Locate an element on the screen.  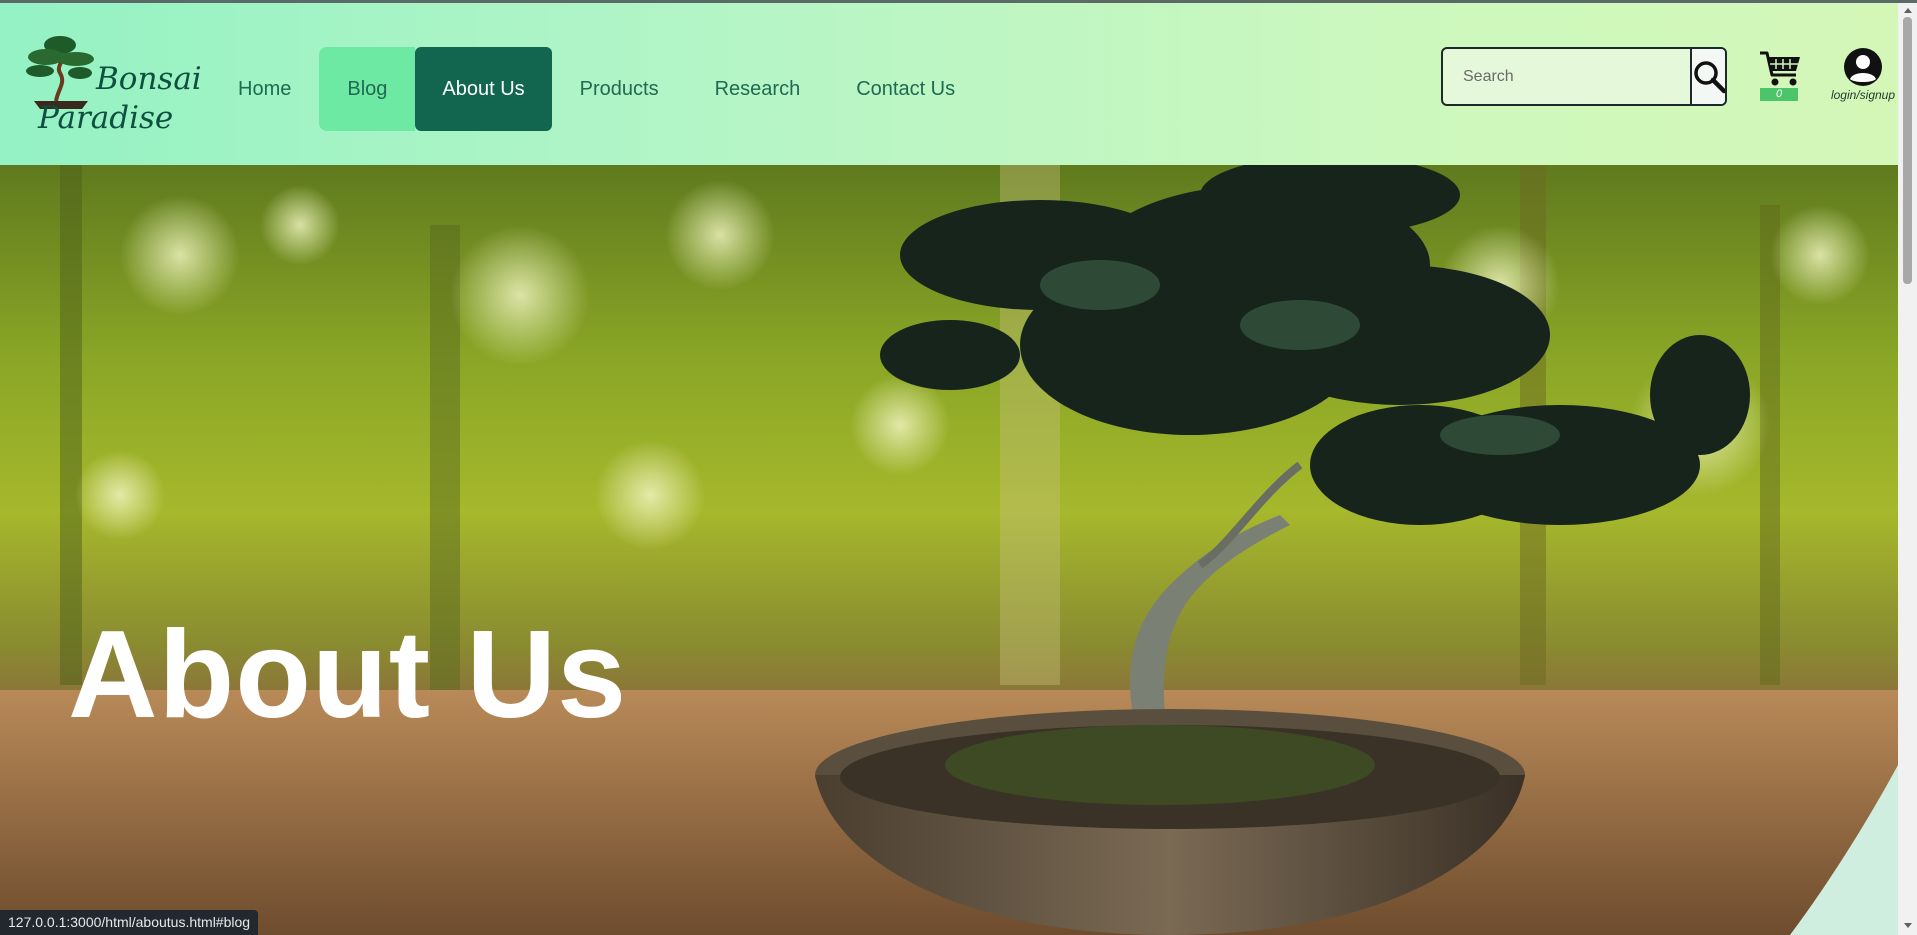
site-logo: Bonsai Paradise is located at coordinates (114, 86).